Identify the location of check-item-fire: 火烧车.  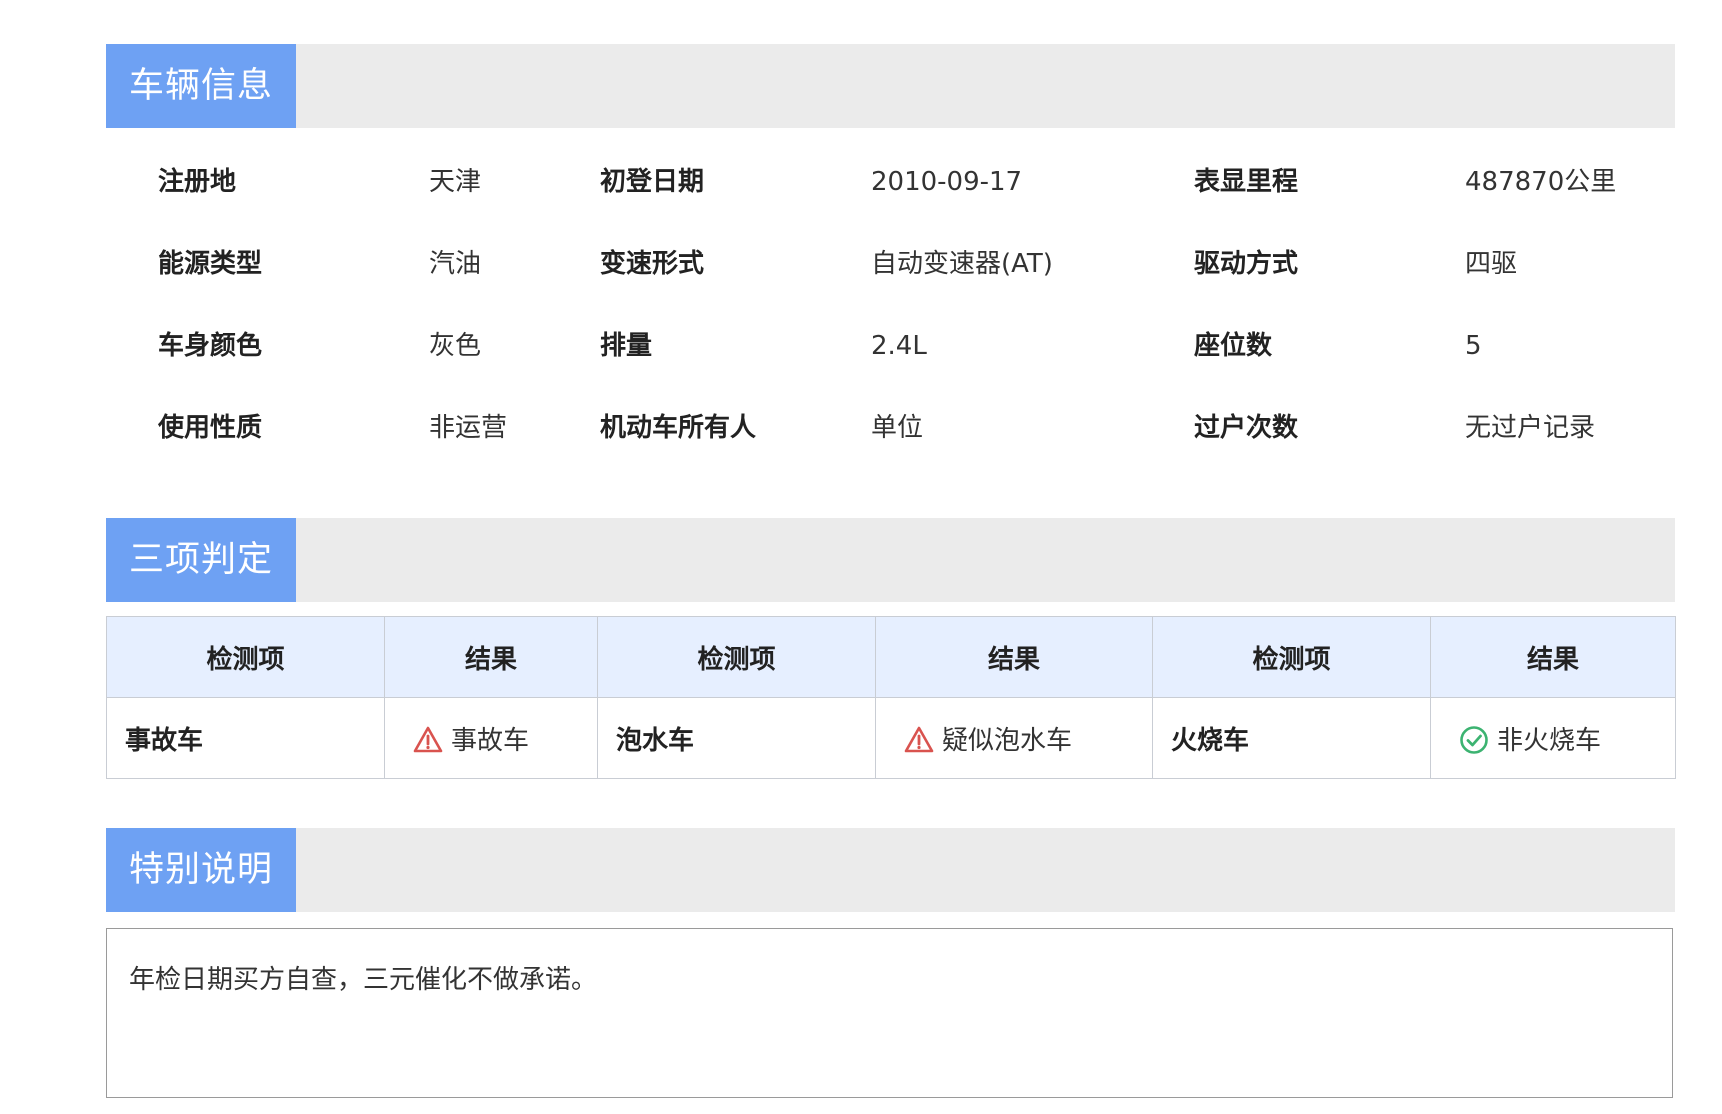
(1291, 738).